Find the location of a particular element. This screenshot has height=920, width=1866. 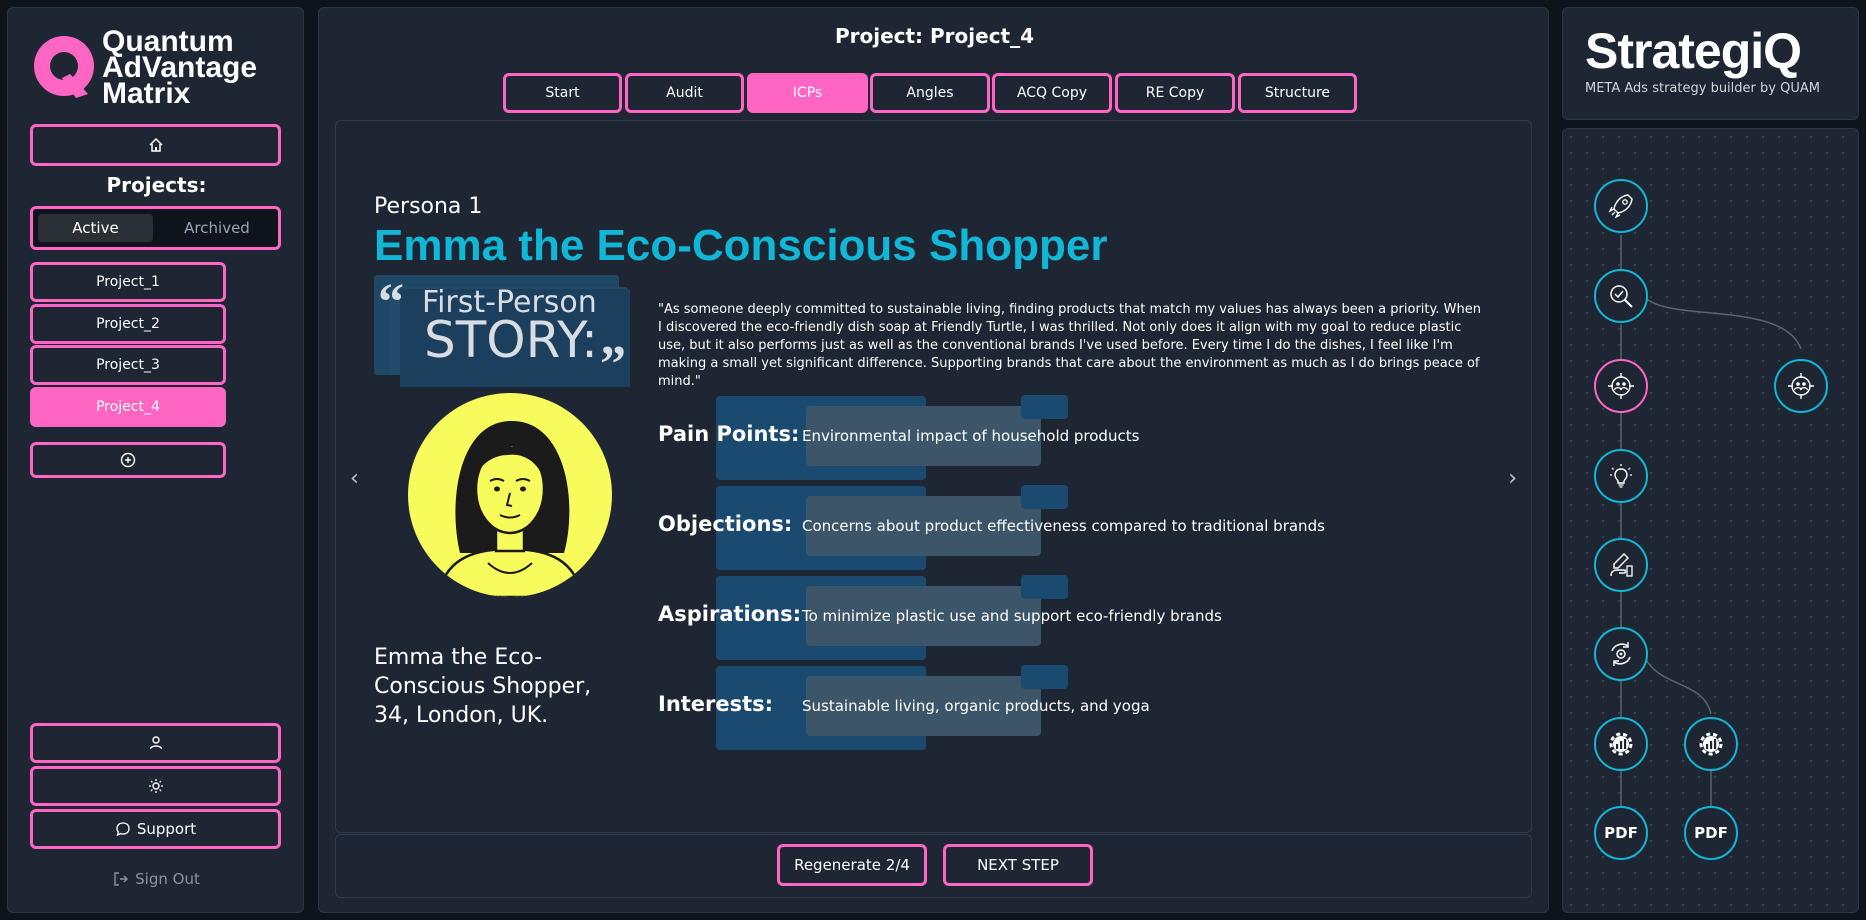

strategiq-logo: StrategiQ is located at coordinates (1693, 51).